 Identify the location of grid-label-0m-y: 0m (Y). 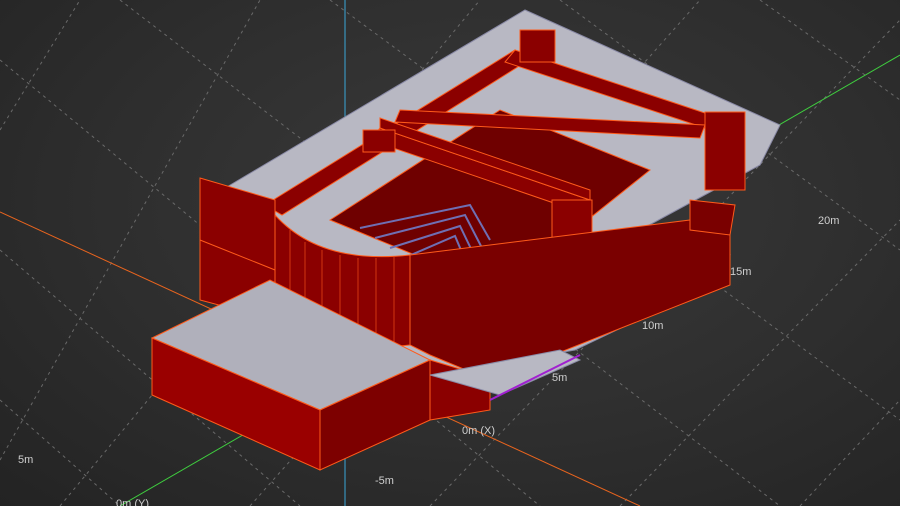
(132, 502).